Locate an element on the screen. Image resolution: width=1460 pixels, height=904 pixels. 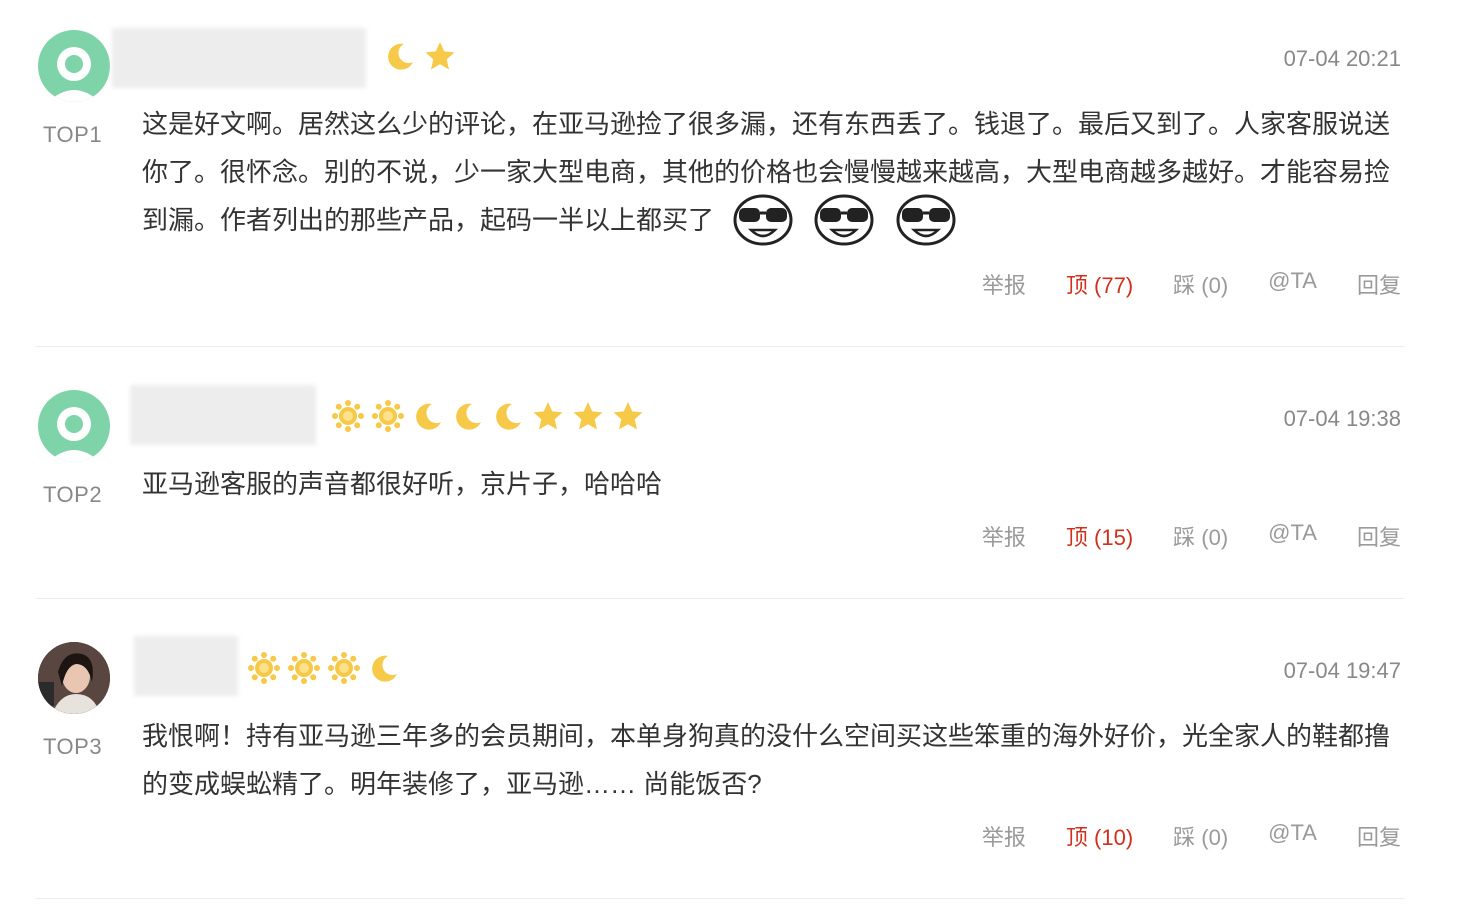
upvote-button: 顶 (77) is located at coordinates (1099, 284).